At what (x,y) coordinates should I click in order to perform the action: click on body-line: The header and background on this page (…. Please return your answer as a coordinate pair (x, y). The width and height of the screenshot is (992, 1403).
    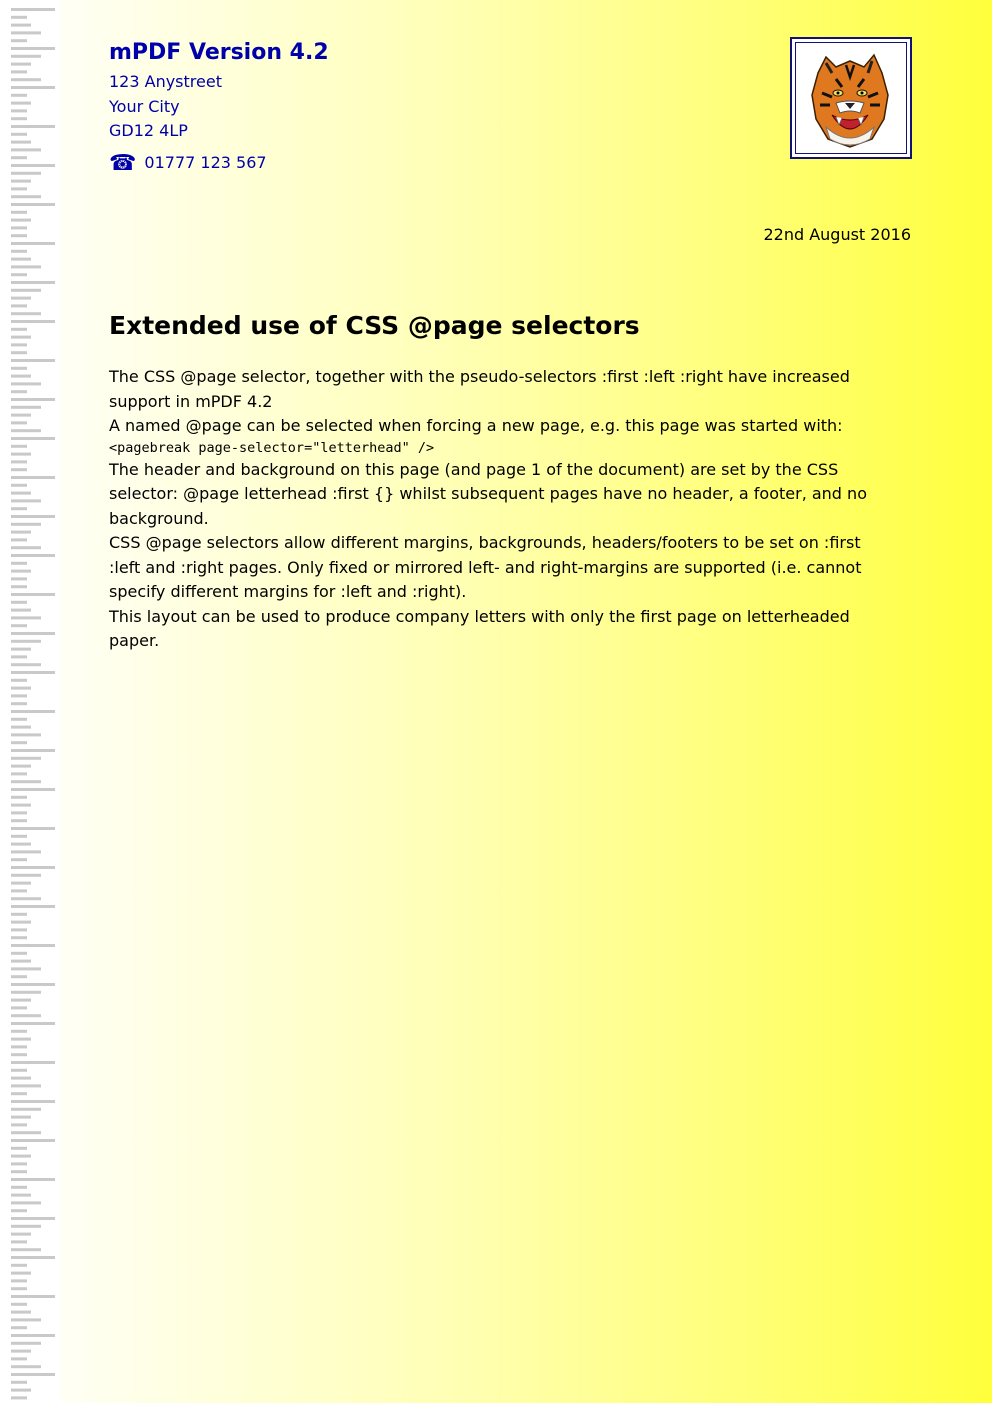
    Looking at the image, I should click on (474, 469).